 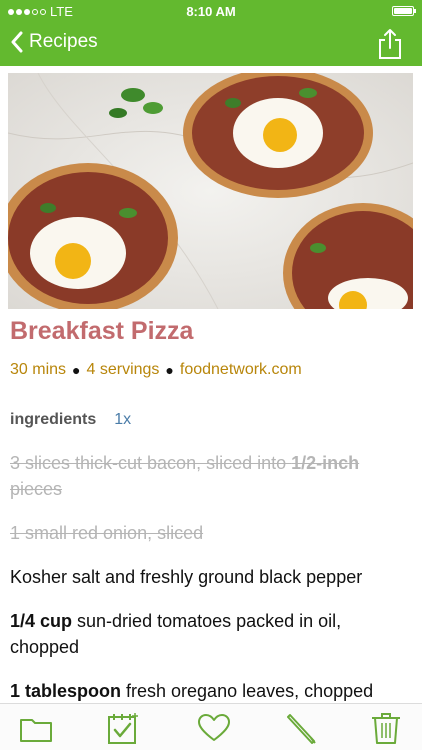 I want to click on back-button: Recipes, so click(x=54, y=42).